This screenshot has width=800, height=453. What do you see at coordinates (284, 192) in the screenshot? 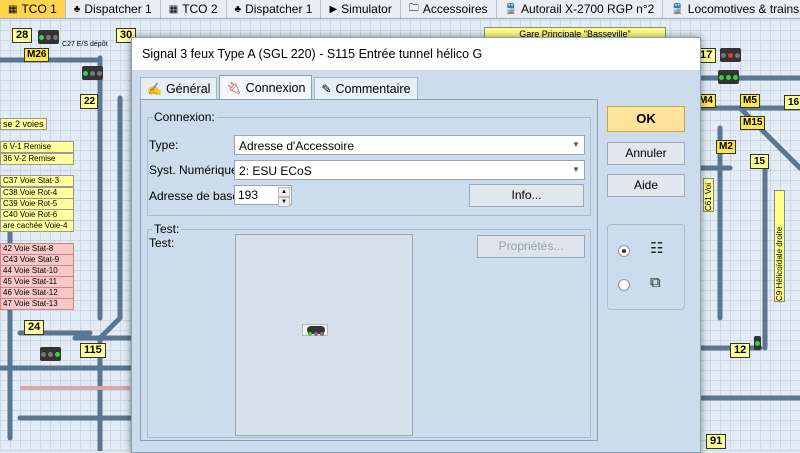
I see `increment-arrow-icon: ▲` at bounding box center [284, 192].